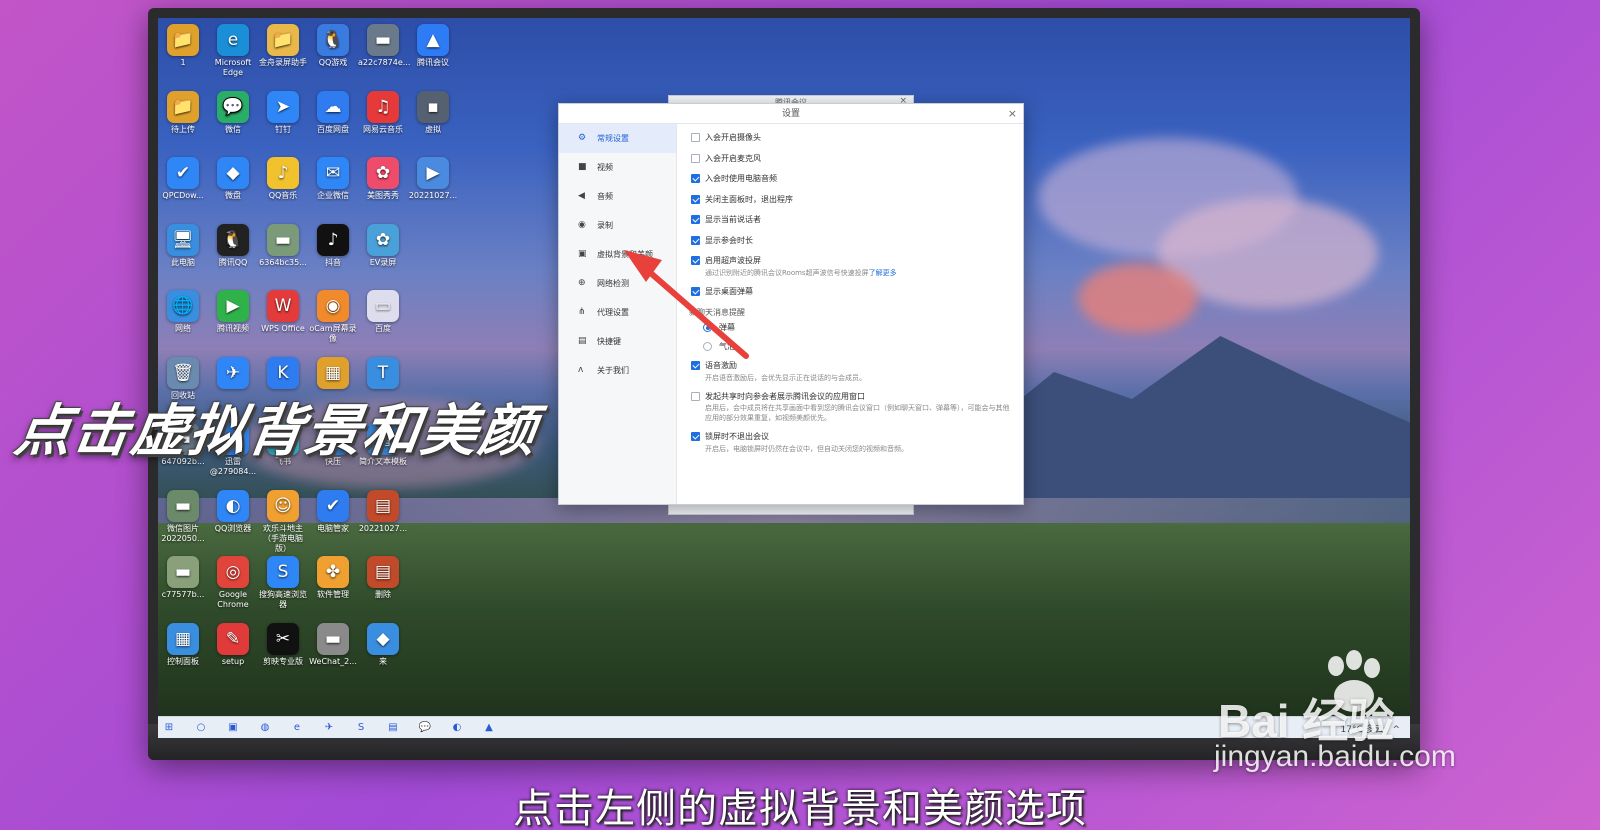 Image resolution: width=1600 pixels, height=830 pixels. Describe the element at coordinates (383, 106) in the screenshot. I see `app-icon: ♫` at that location.